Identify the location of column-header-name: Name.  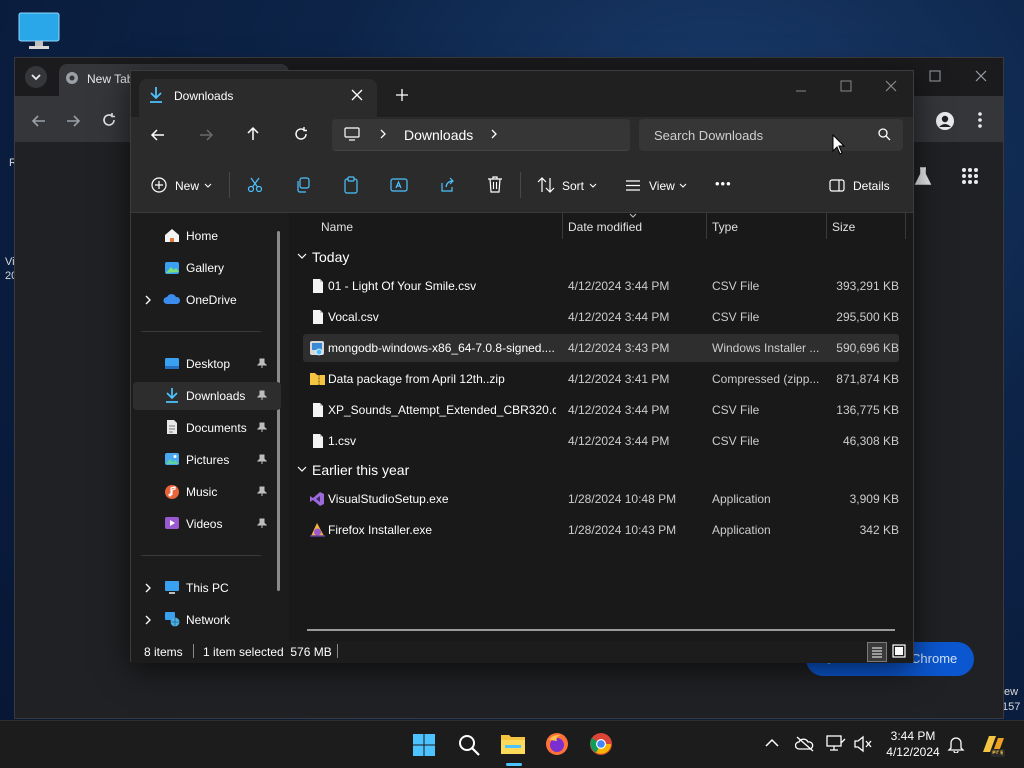
(337, 227).